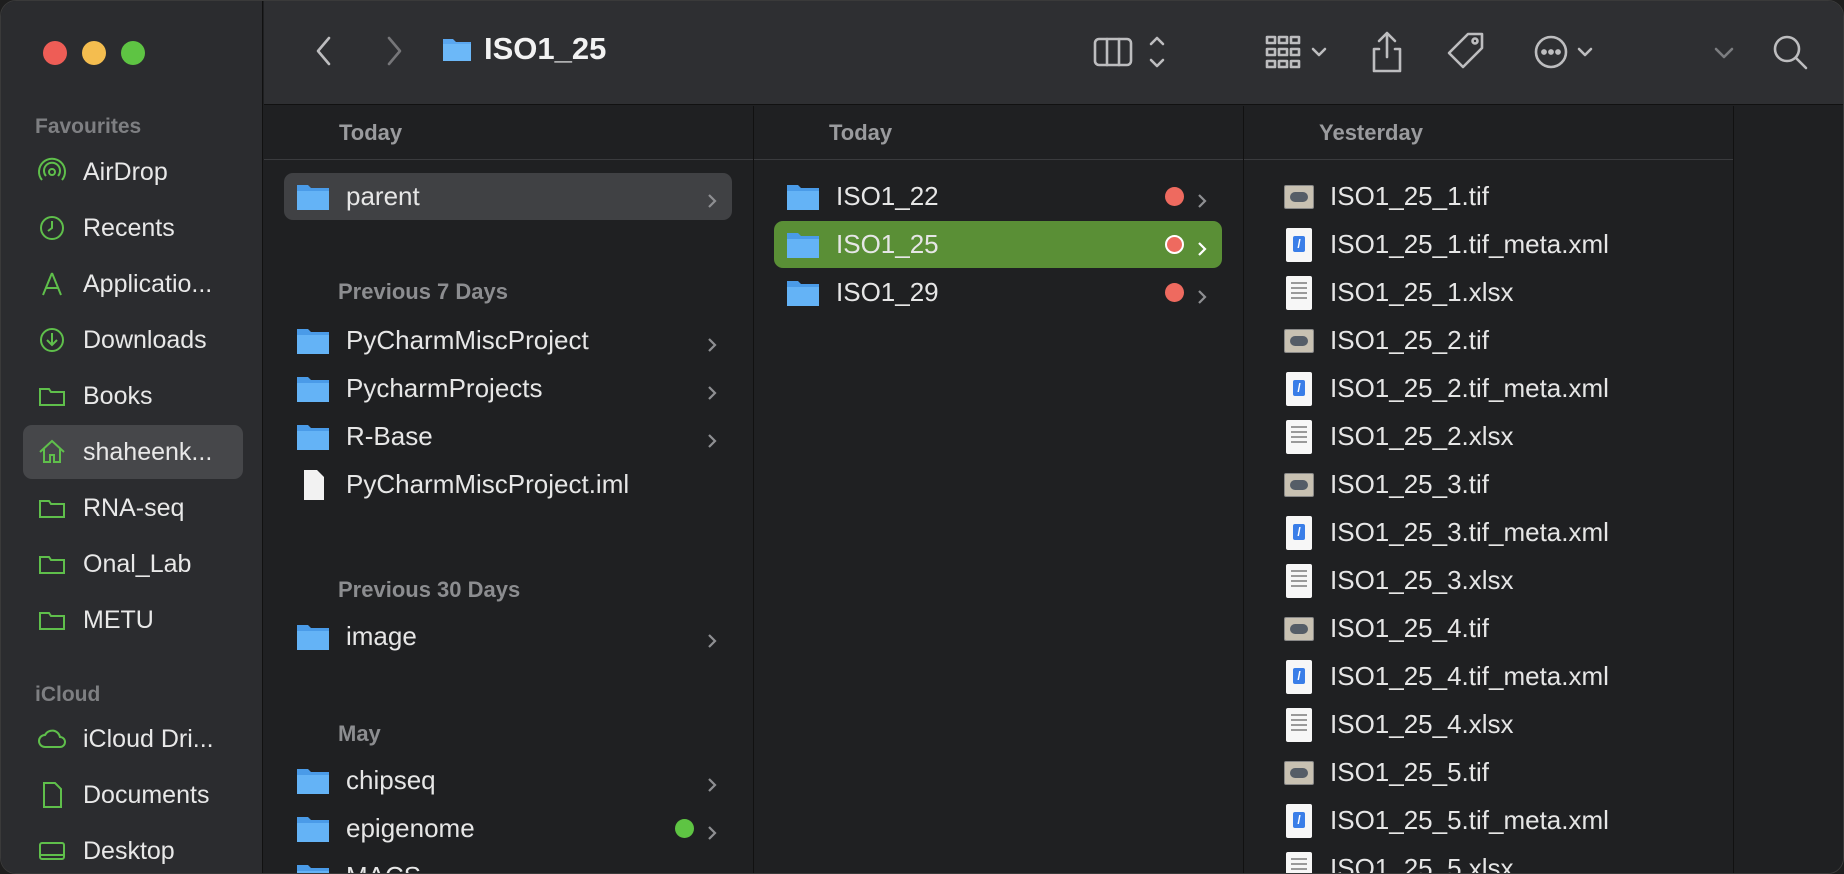 The height and width of the screenshot is (874, 1844). I want to click on file-item: ISO1_25_5.xlsx, so click(1504, 859).